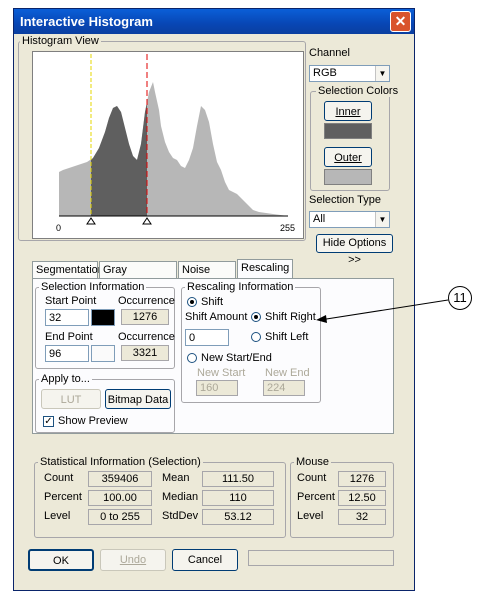 This screenshot has width=488, height=607. Describe the element at coordinates (345, 200) in the screenshot. I see `selection-type-label: Selection Type` at that location.